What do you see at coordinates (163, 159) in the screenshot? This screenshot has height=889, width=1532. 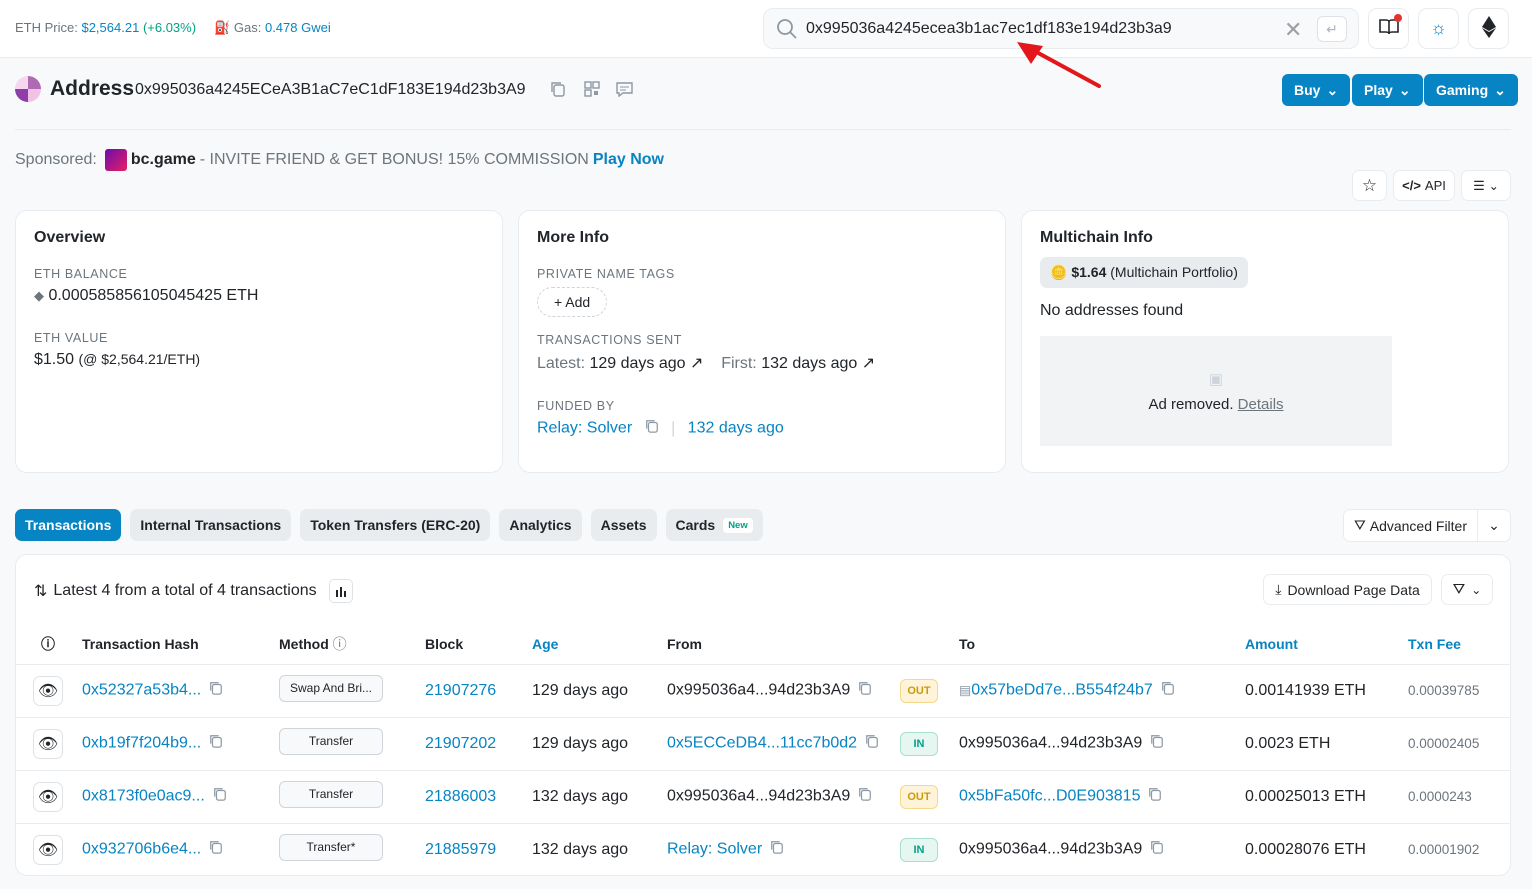 I see `sponsor-brand: bc.game` at bounding box center [163, 159].